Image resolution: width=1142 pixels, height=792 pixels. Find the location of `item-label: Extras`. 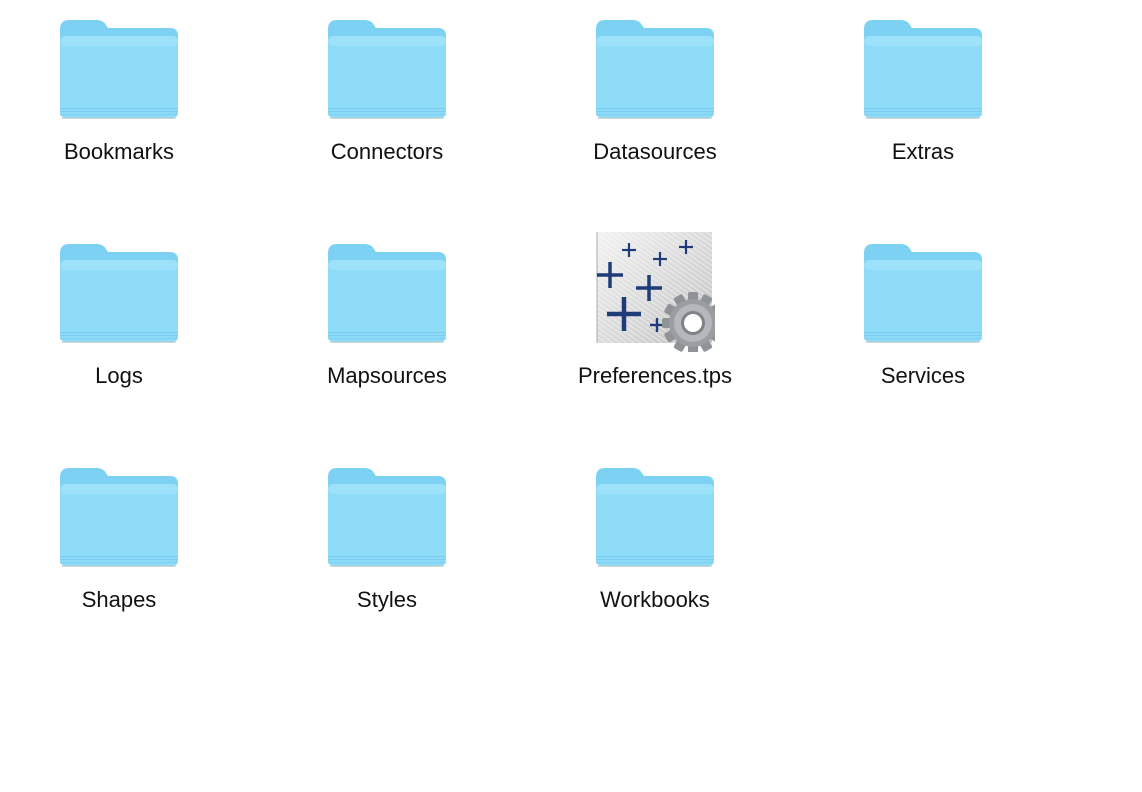

item-label: Extras is located at coordinates (923, 151).